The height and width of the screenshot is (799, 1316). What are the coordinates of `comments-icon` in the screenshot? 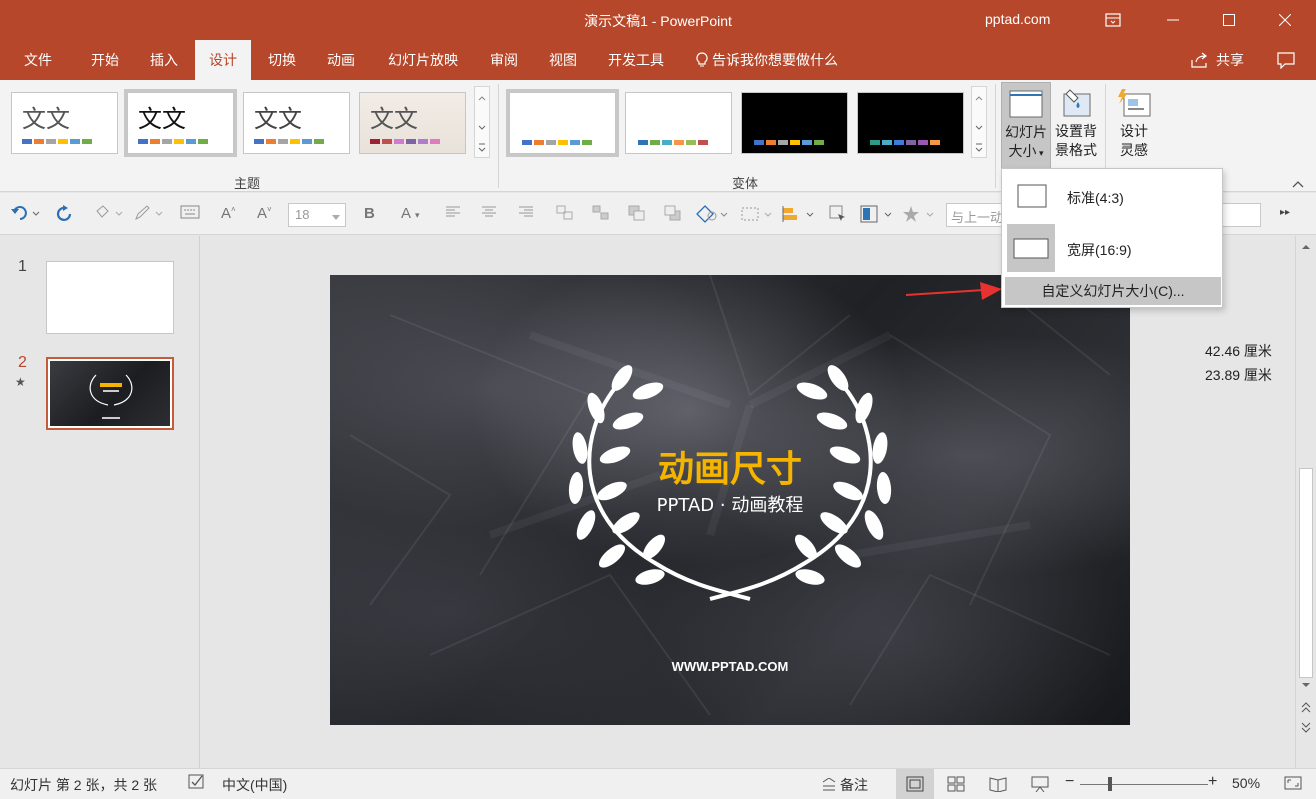 It's located at (1286, 61).